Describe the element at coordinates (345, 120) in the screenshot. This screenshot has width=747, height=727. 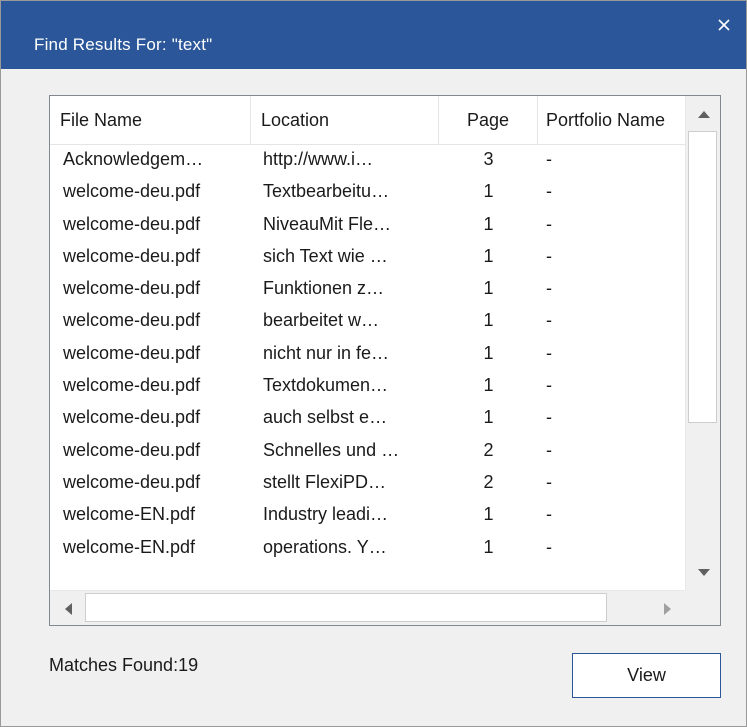
I see `column-header-location: Location` at that location.